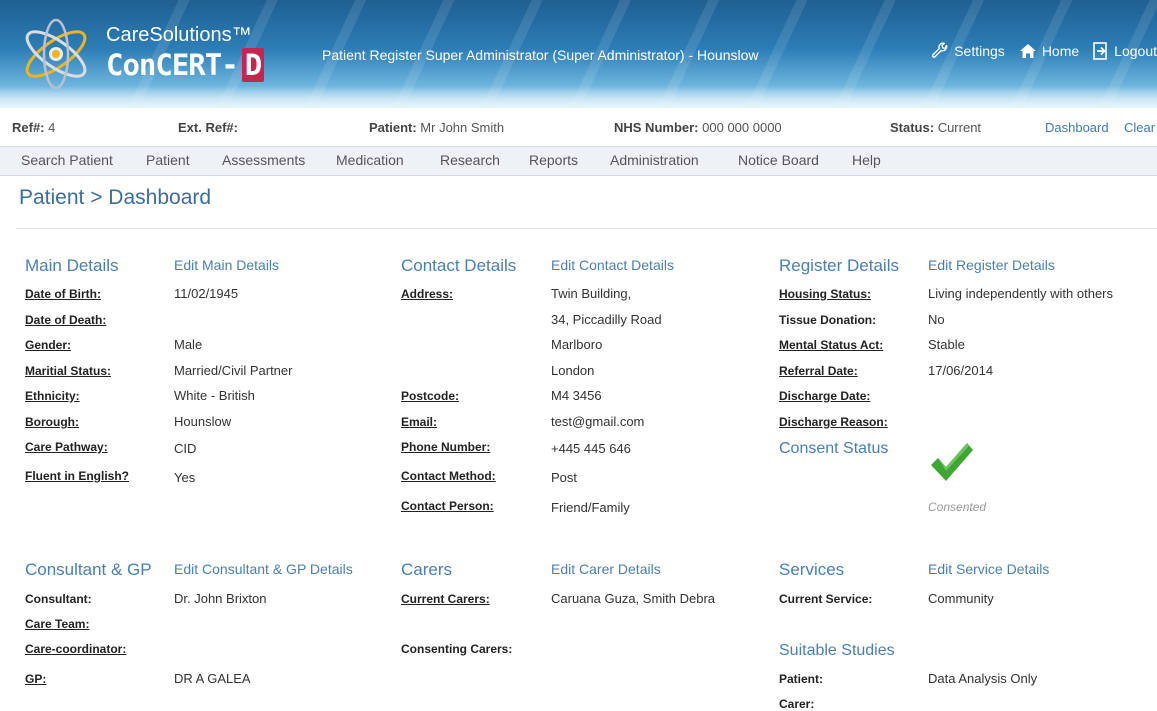  What do you see at coordinates (1049, 51) in the screenshot?
I see `home-link: Home` at bounding box center [1049, 51].